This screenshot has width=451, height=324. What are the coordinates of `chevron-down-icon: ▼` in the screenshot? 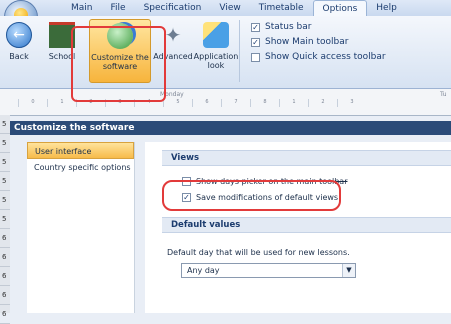 It's located at (348, 270).